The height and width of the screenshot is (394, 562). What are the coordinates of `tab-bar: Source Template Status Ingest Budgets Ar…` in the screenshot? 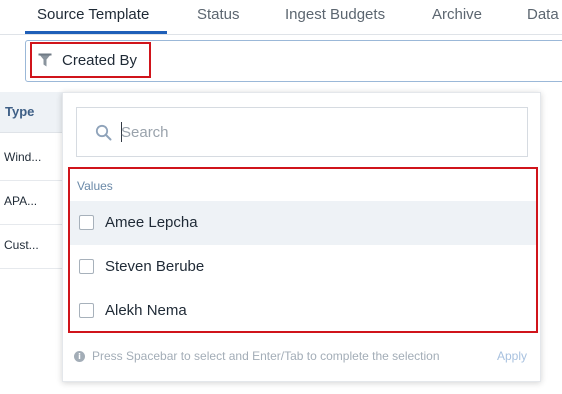 It's located at (281, 17).